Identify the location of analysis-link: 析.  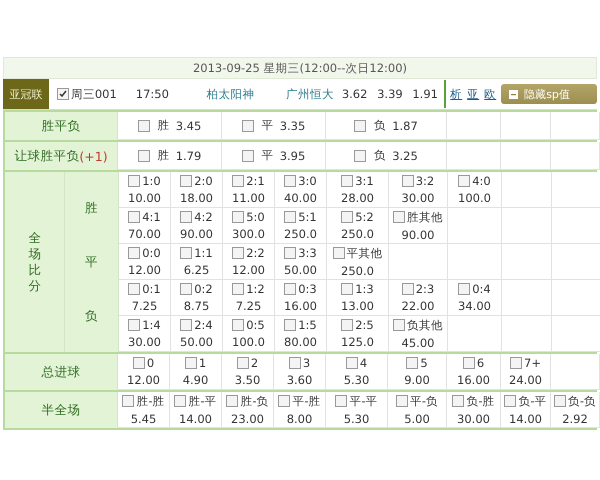
(456, 94).